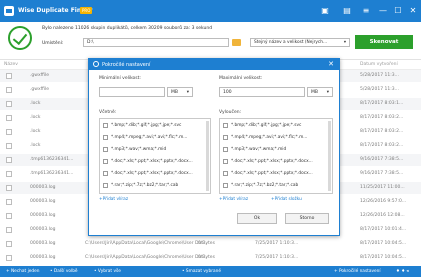  I want to click on max-unit-value: MB, so click(314, 92).